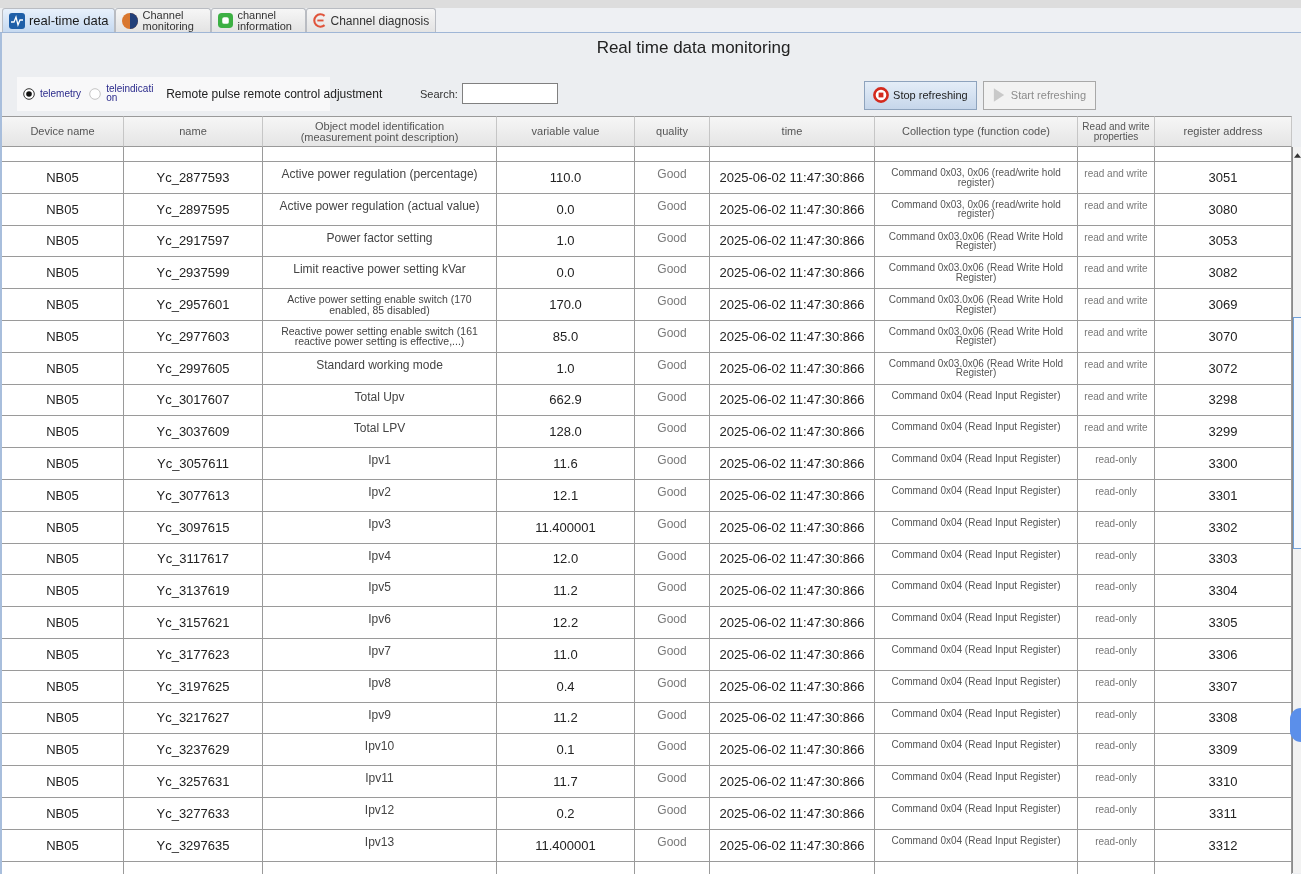 The height and width of the screenshot is (874, 1301). Describe the element at coordinates (566, 813) in the screenshot. I see `table-cell: 0.2` at that location.